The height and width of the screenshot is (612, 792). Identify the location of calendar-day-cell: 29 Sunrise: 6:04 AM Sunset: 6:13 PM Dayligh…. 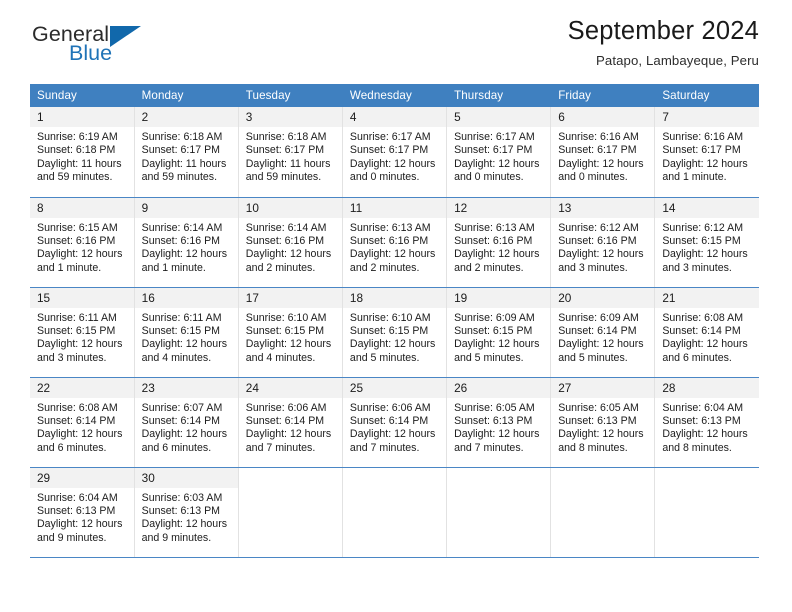
(82, 512).